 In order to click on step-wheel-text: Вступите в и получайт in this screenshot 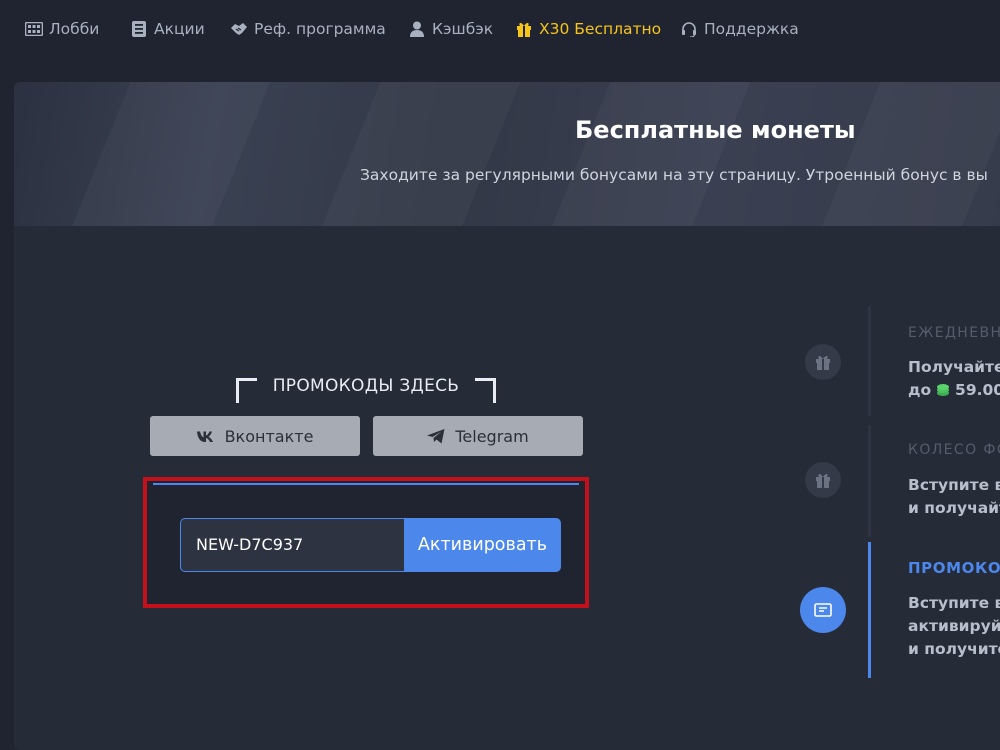, I will do `click(954, 497)`.